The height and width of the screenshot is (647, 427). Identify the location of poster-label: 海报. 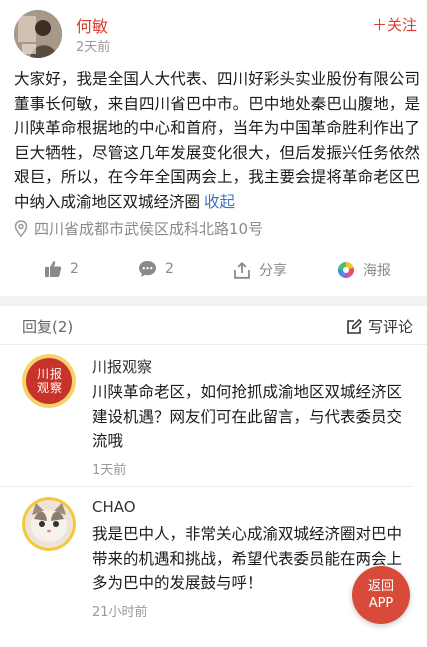
(377, 271).